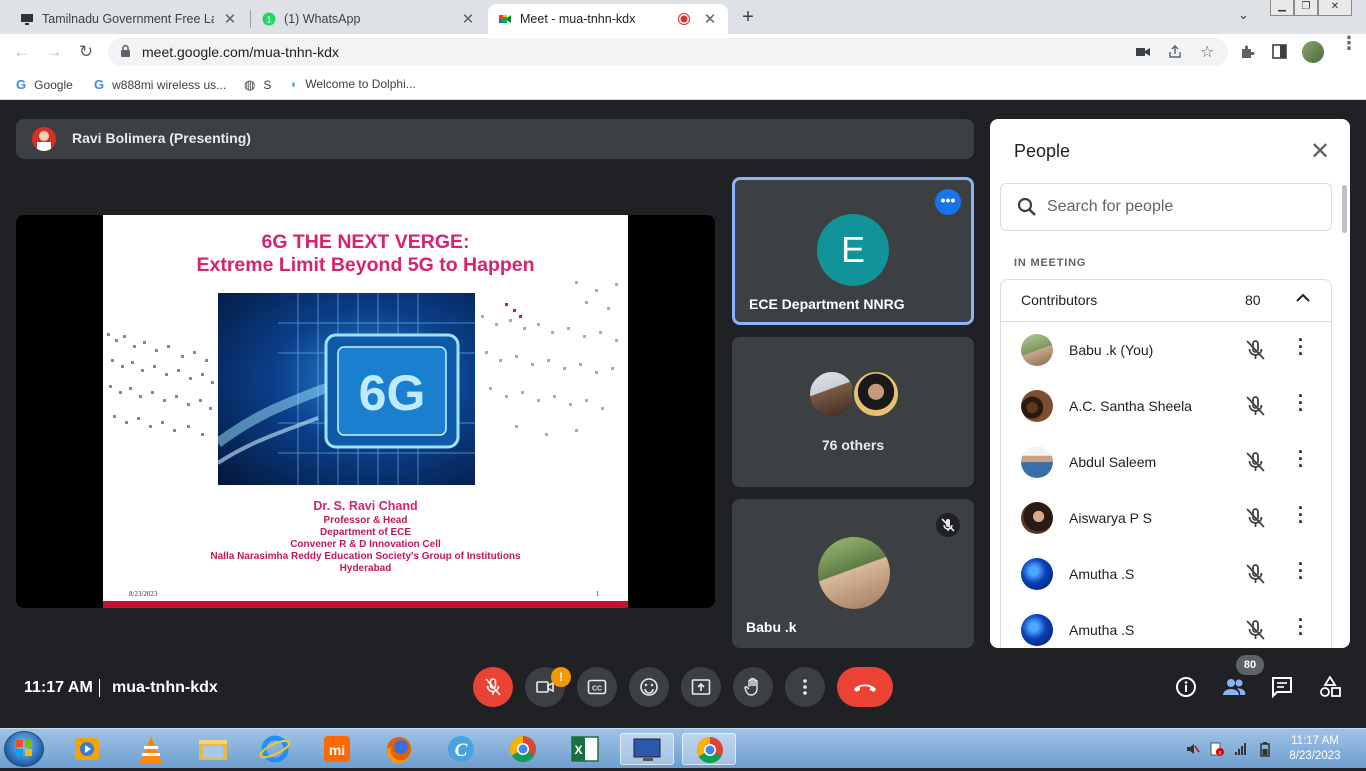 This screenshot has height=771, width=1366. Describe the element at coordinates (1059, 300) in the screenshot. I see `contributors-label: Contributors` at that location.